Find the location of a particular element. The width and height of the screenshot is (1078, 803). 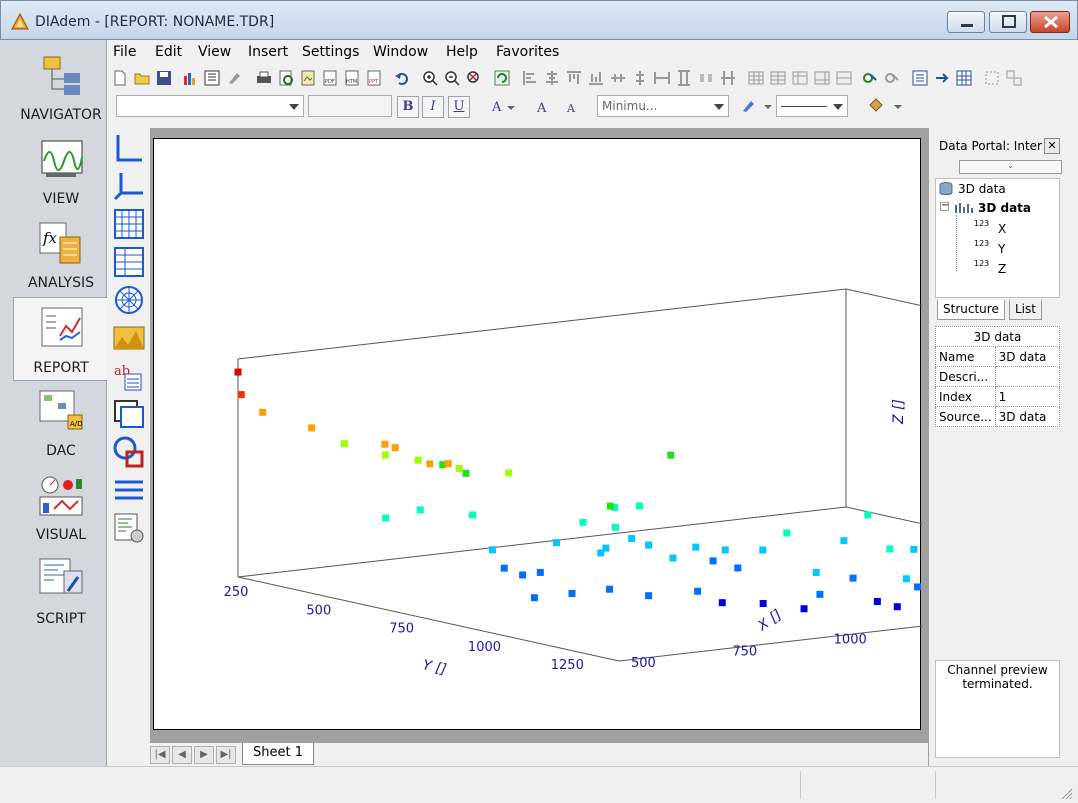

nav-item-visual: VISUAL is located at coordinates (61, 507).